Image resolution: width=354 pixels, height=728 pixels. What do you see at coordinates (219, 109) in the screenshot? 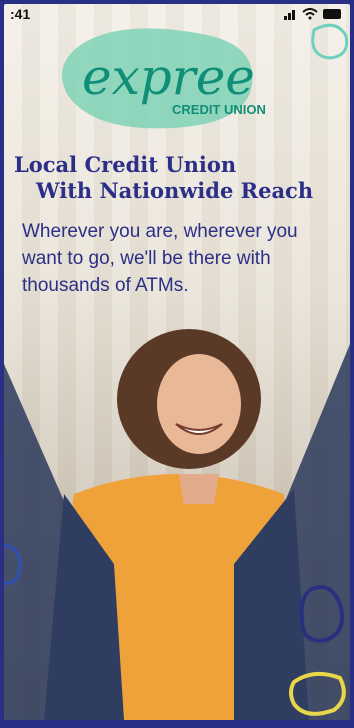
I see `logo-tagline: CREDIT UNION` at bounding box center [219, 109].